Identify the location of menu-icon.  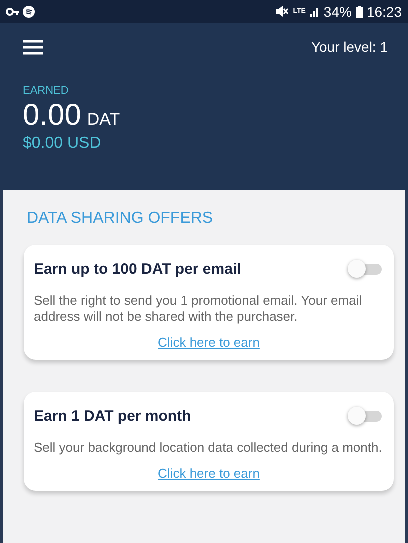
(33, 47).